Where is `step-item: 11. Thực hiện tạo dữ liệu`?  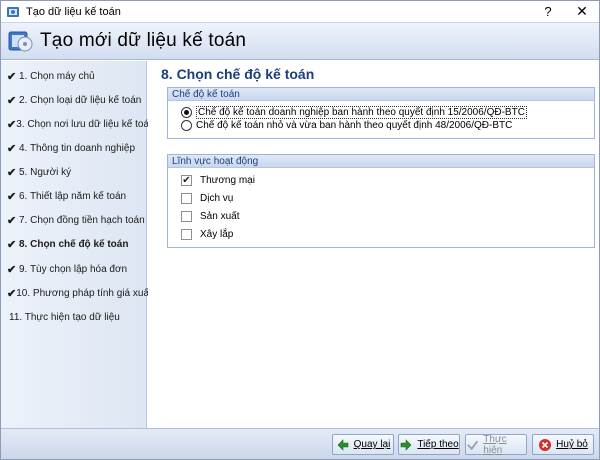
step-item: 11. Thực hiện tạo dữ liệu is located at coordinates (76, 317).